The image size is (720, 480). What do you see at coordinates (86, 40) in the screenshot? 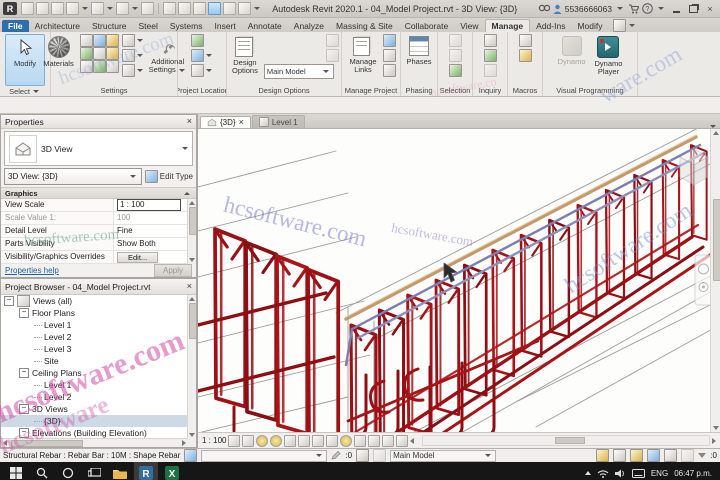
I see `object-styles-icon` at bounding box center [86, 40].